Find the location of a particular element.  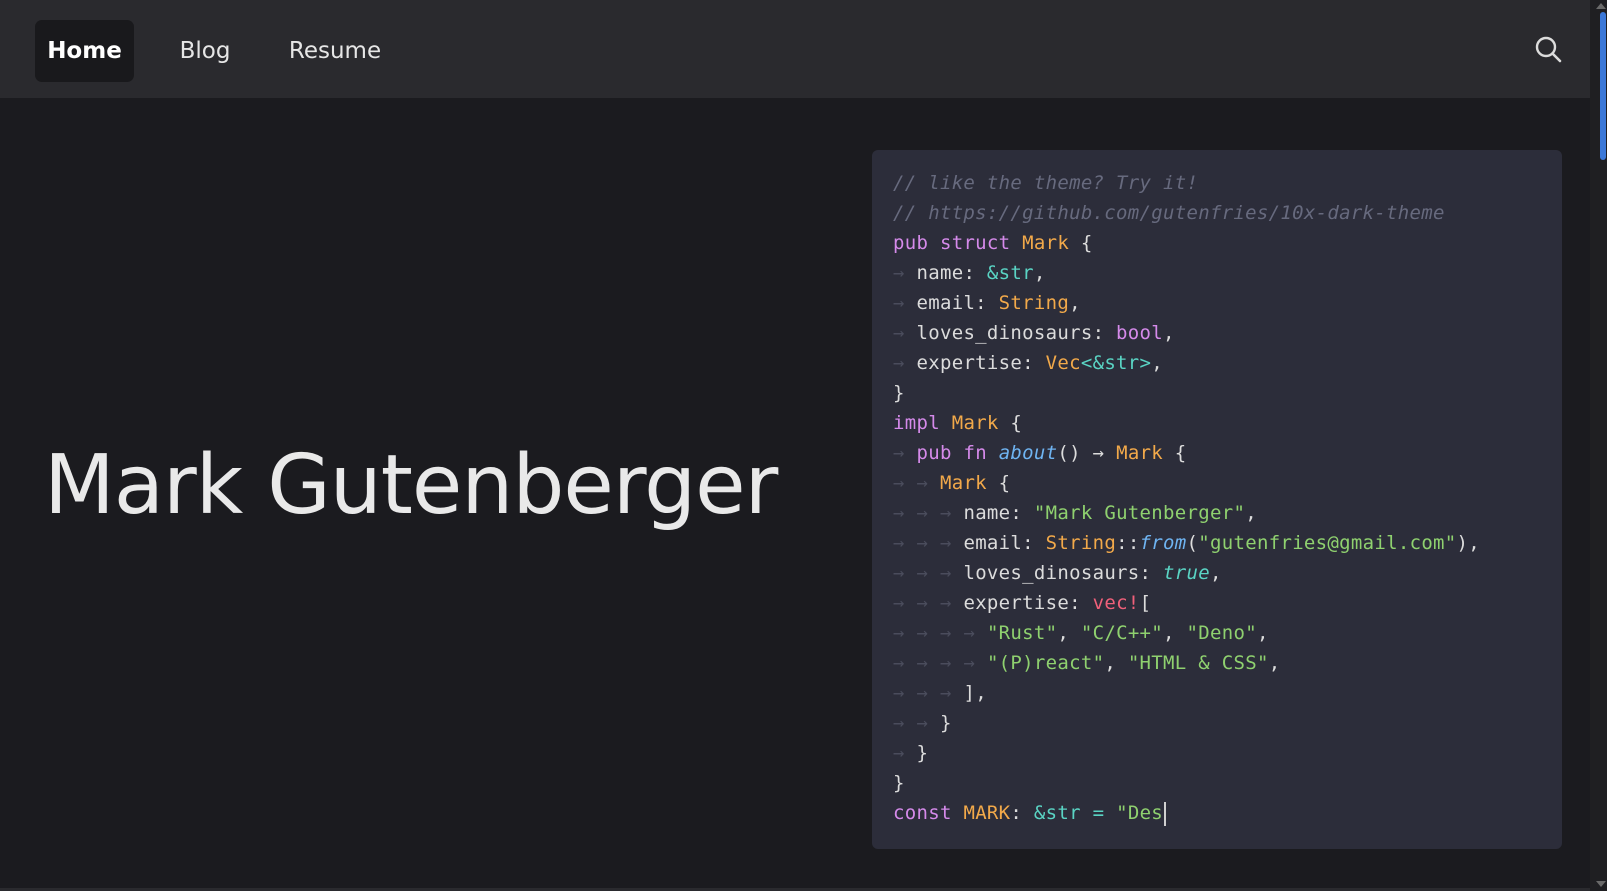

code-token: "C/C++" is located at coordinates (1122, 633).